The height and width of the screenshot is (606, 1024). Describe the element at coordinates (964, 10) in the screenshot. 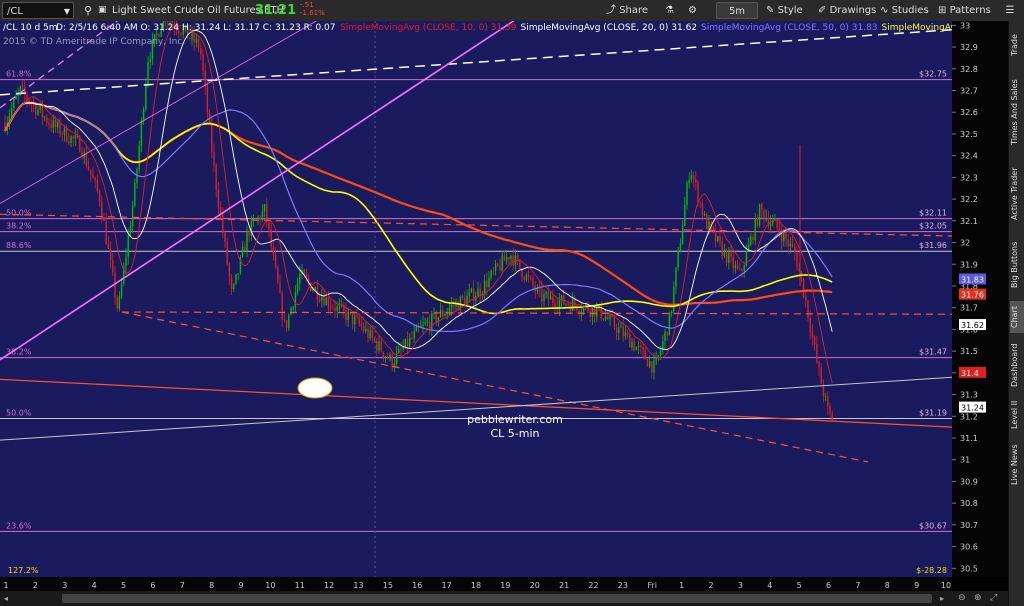

I see `patterns-button: ⊞ Patterns` at that location.